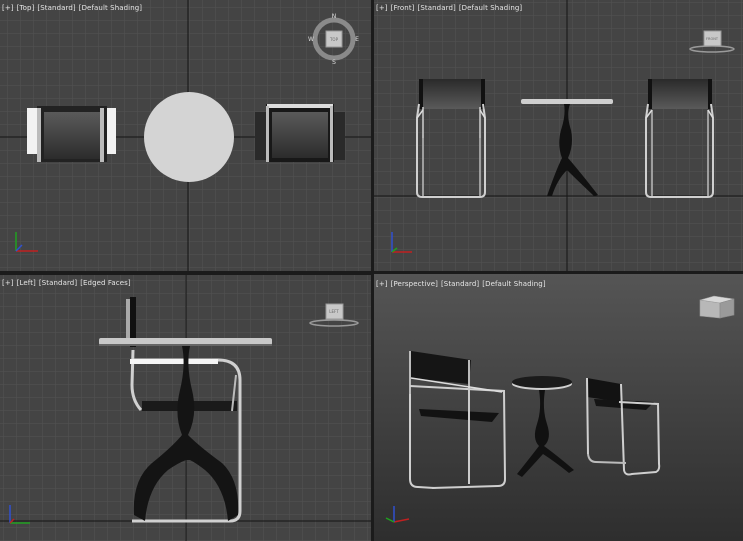 Image resolution: width=743 pixels, height=541 pixels. What do you see at coordinates (26, 283) in the screenshot?
I see `viewport-view-label: [Left]` at bounding box center [26, 283].